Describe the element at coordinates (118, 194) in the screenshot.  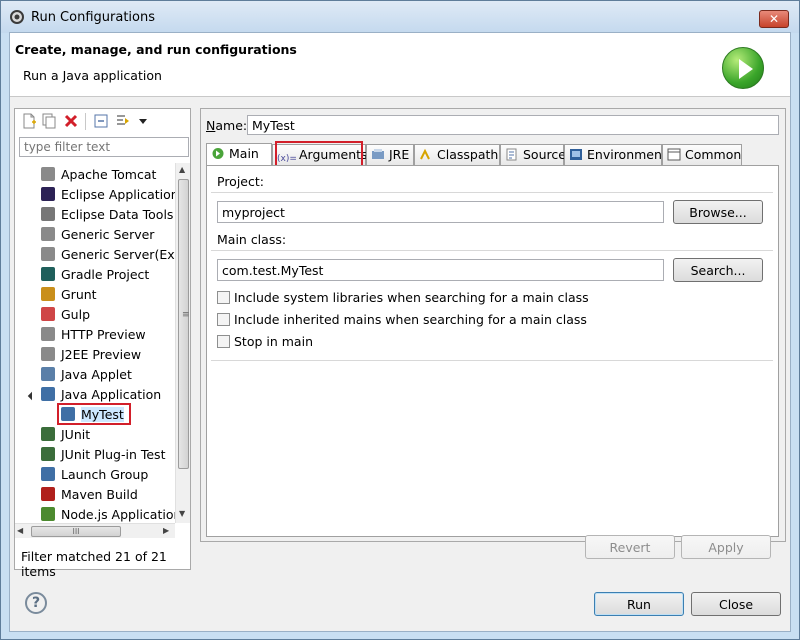
I see `tree-item-label: Eclipse Application` at that location.